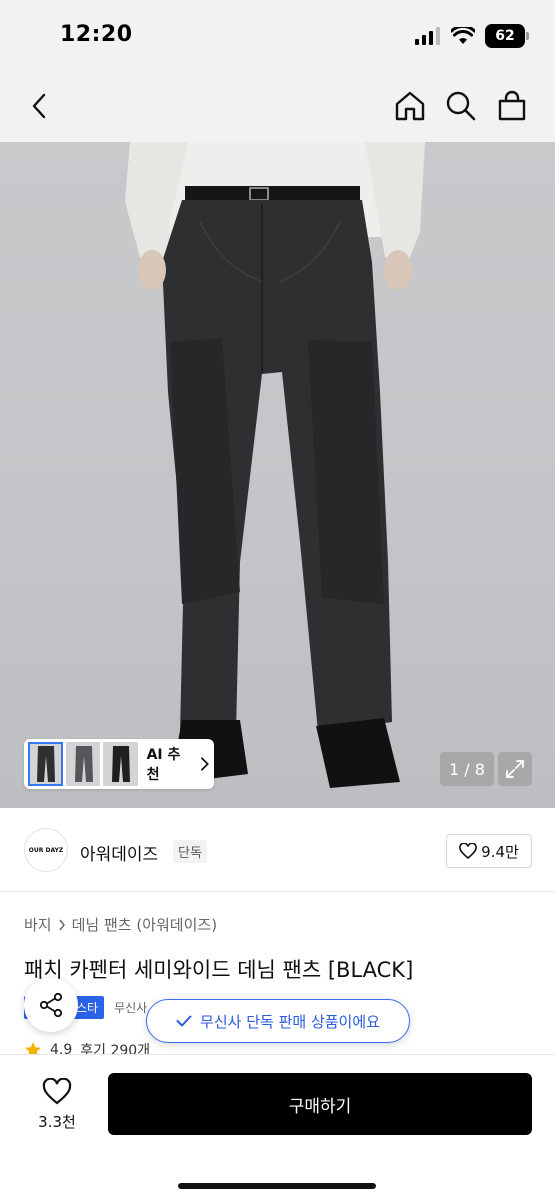 Image resolution: width=555 pixels, height=1200 pixels. I want to click on expand-image-button, so click(515, 769).